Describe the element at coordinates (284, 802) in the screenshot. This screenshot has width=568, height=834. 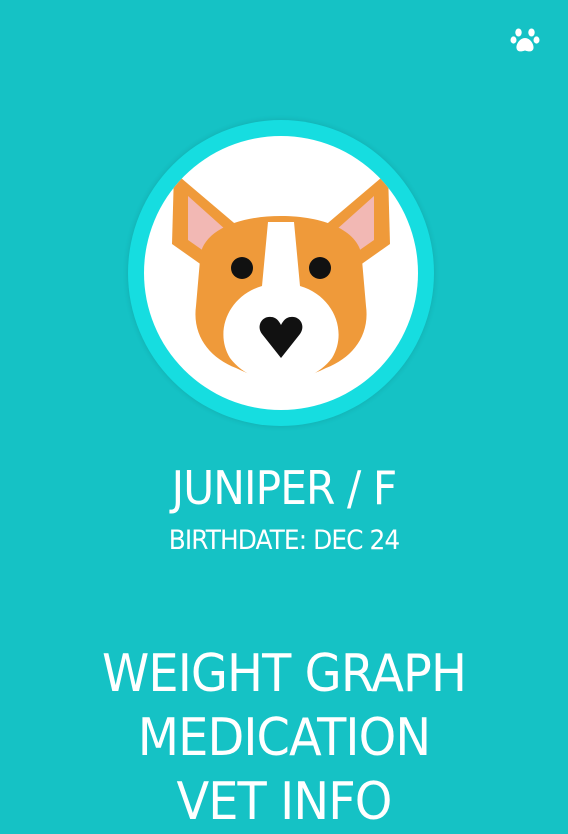
I see `menu-item-vet-info: VET INFO` at that location.